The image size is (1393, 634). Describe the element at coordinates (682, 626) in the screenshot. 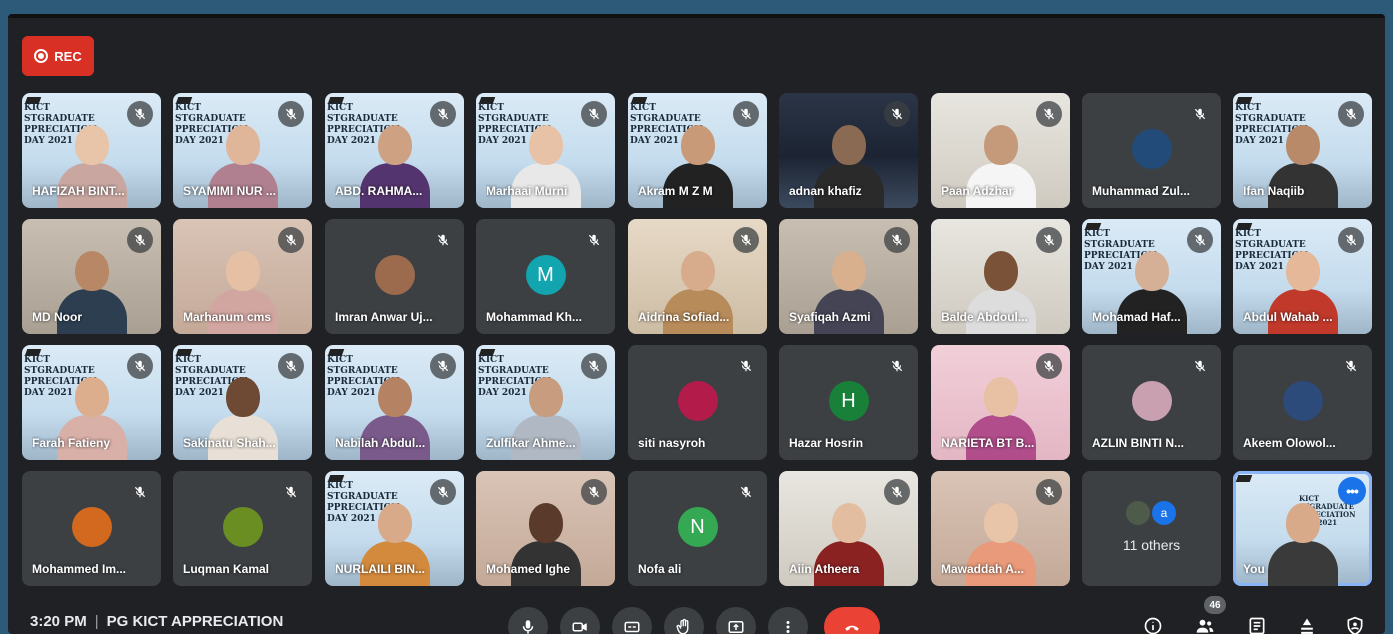

I see `hand-icon` at that location.